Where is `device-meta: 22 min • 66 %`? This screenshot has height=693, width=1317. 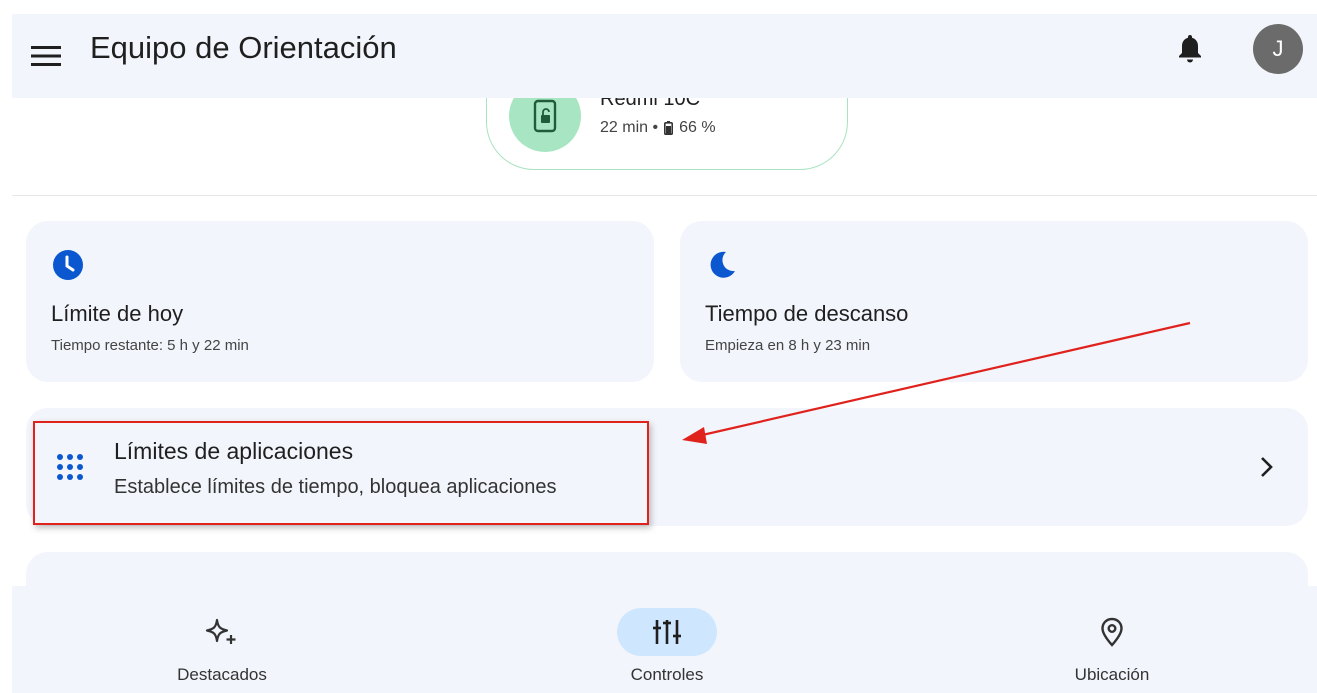
device-meta: 22 min • 66 % is located at coordinates (658, 128).